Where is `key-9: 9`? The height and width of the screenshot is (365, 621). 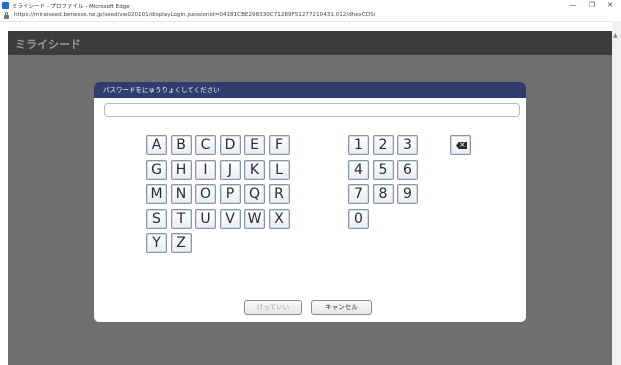
key-9: 9 is located at coordinates (407, 194).